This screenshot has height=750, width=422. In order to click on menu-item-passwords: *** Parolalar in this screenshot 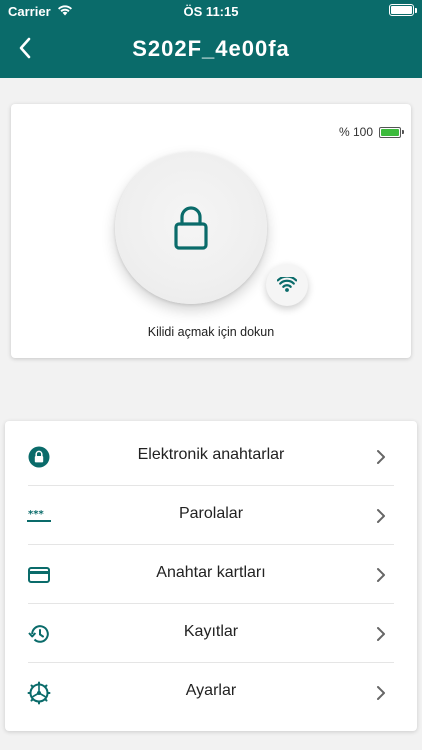, I will do `click(211, 515)`.